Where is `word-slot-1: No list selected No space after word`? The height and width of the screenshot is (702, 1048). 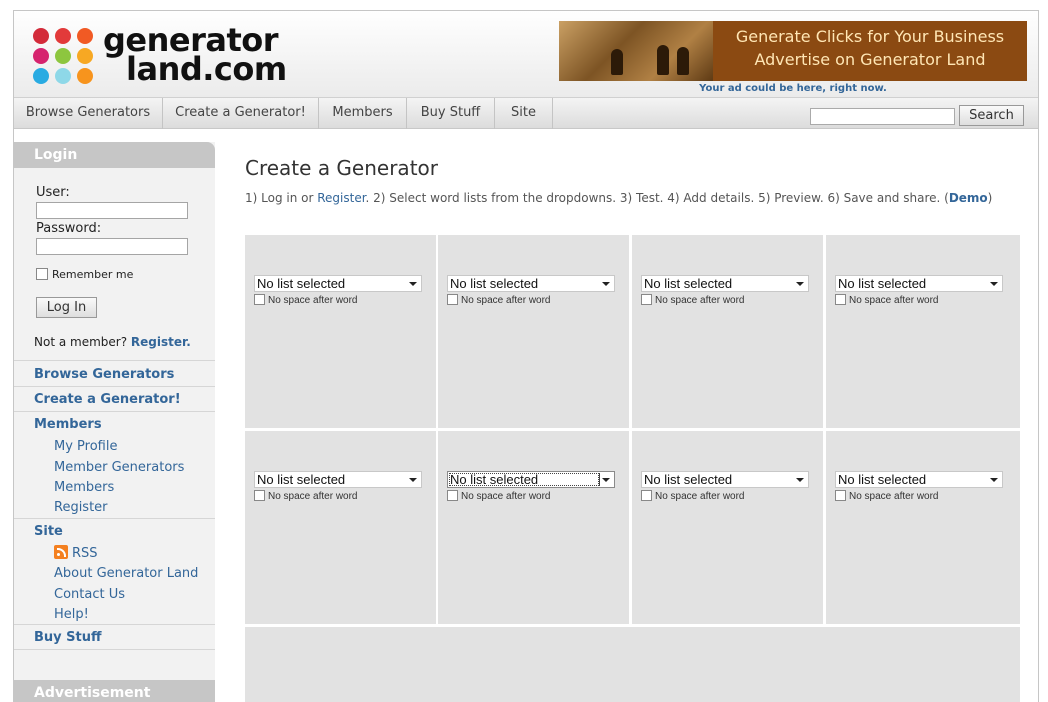
word-slot-1: No list selected No space after word is located at coordinates (340, 331).